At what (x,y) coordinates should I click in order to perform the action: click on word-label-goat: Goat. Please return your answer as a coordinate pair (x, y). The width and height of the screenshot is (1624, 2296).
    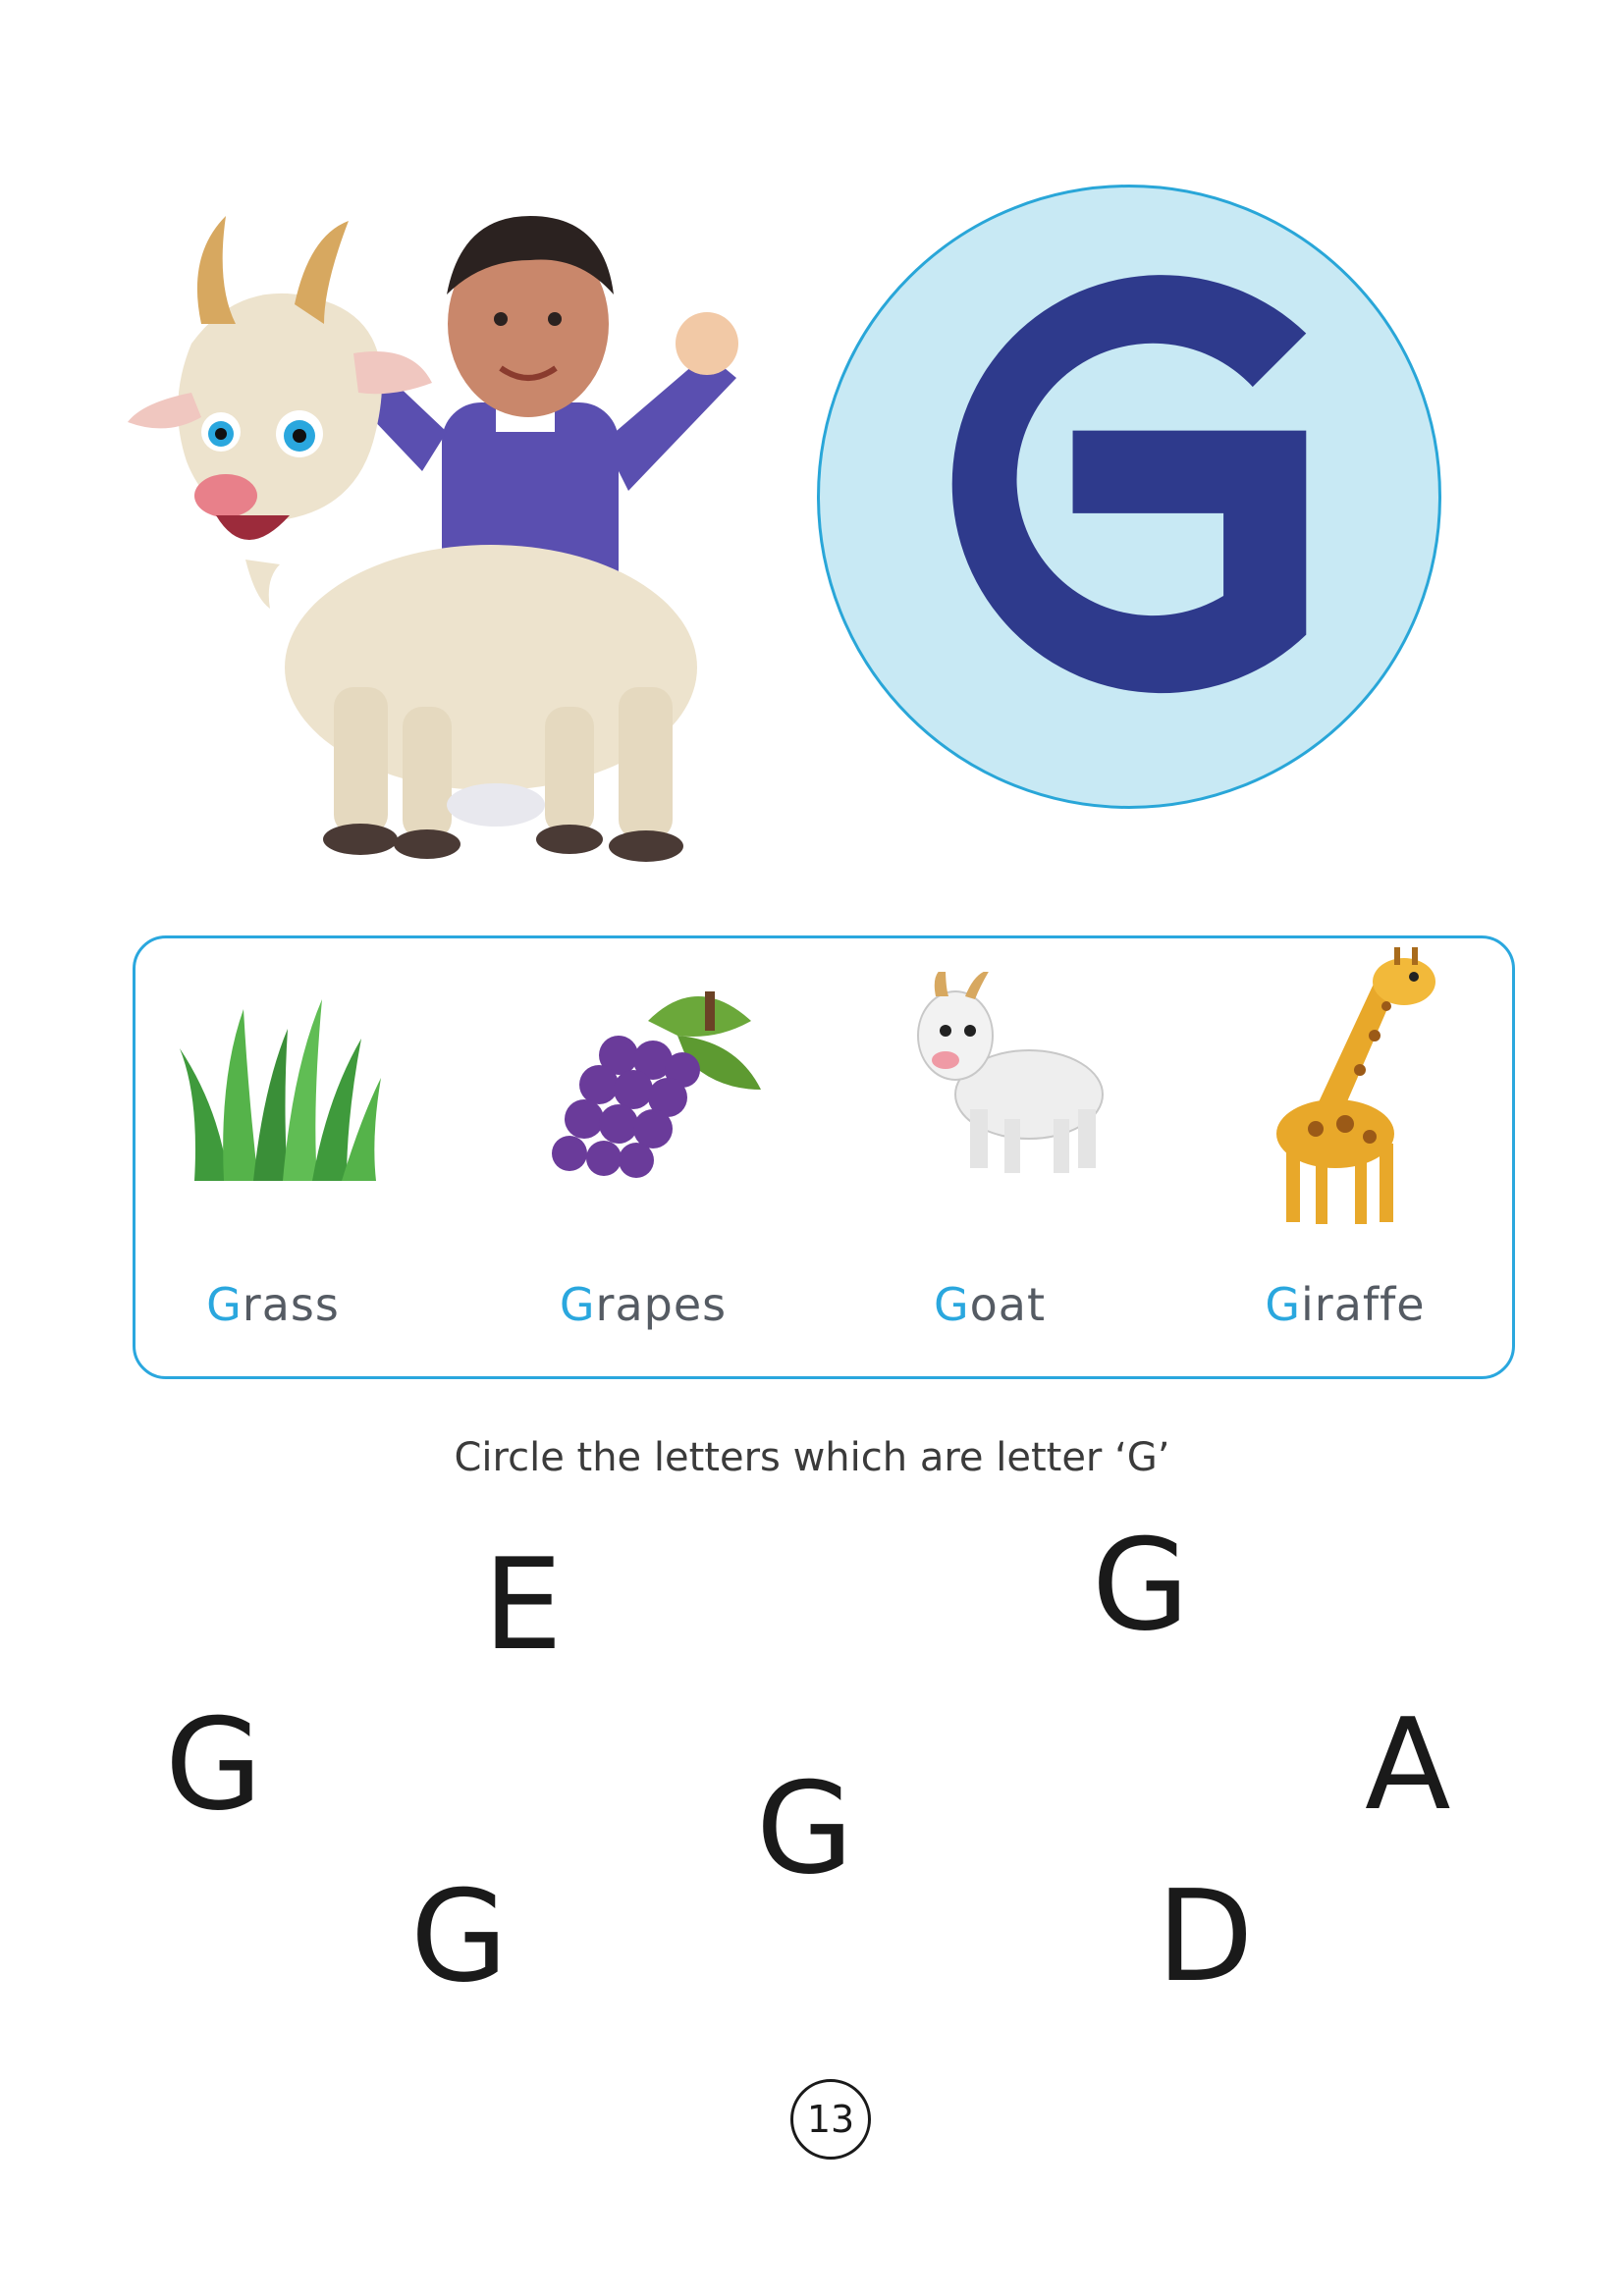
    Looking at the image, I should click on (990, 1305).